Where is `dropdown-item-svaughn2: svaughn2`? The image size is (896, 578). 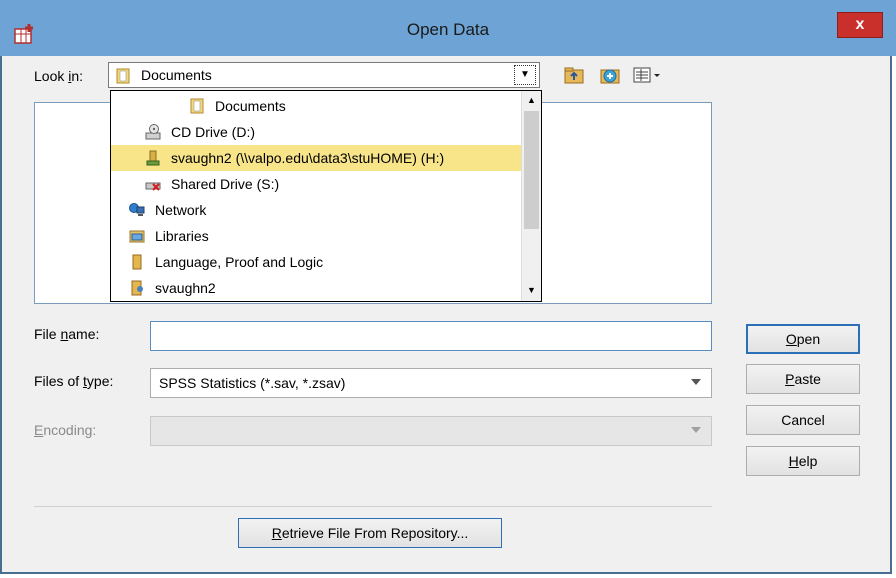
dropdown-item-svaughn2: svaughn2 is located at coordinates (316, 288).